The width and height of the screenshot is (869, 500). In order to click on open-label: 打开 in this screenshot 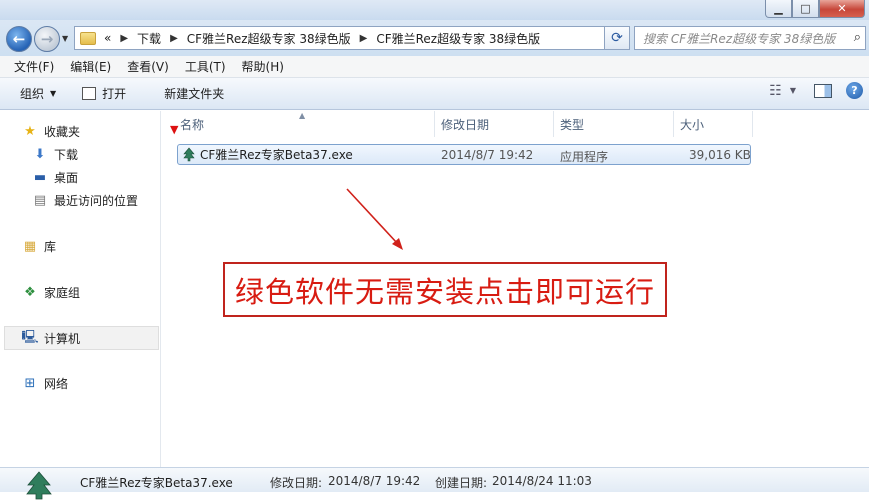, I will do `click(114, 94)`.